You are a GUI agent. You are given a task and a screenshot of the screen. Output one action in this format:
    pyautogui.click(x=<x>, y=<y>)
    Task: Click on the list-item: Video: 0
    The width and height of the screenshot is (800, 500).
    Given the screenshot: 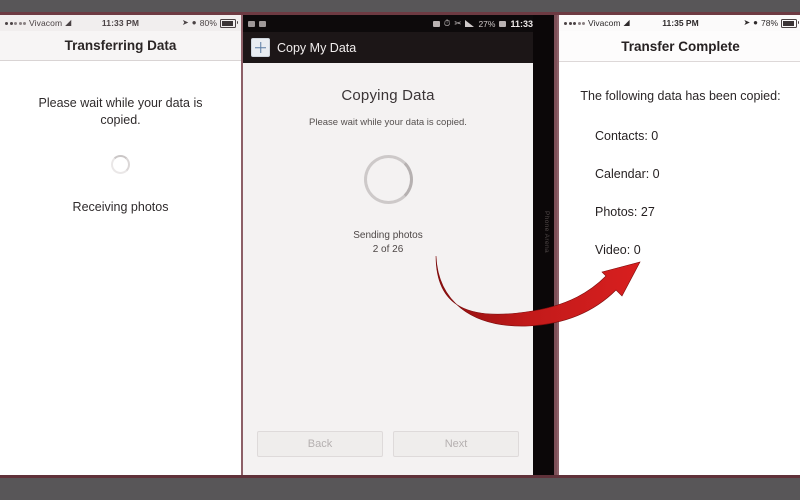 What is the action you would take?
    pyautogui.click(x=618, y=250)
    